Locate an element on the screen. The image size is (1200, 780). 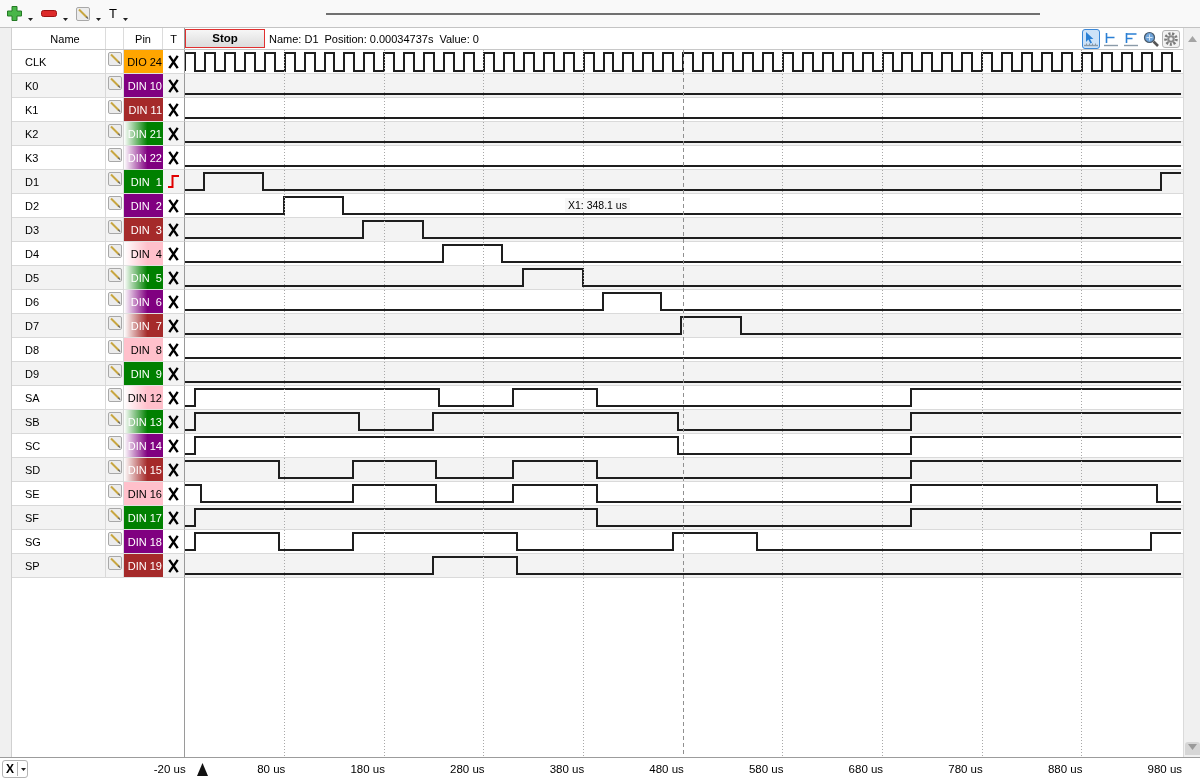
signal-name: CLK is located at coordinates (36, 61).